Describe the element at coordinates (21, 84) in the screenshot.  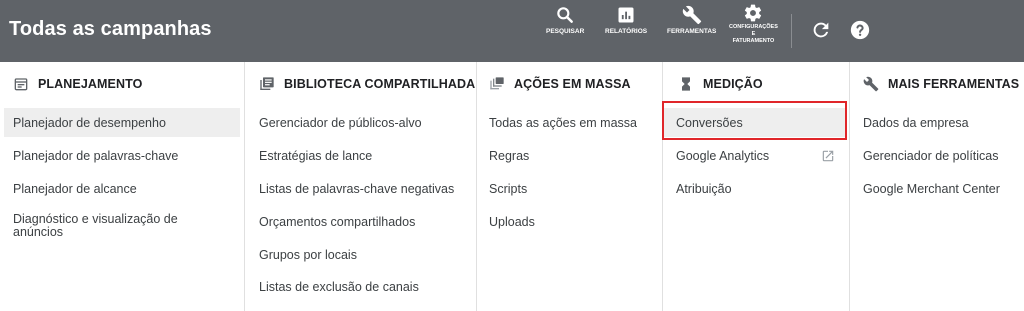
I see `calendar-icon` at that location.